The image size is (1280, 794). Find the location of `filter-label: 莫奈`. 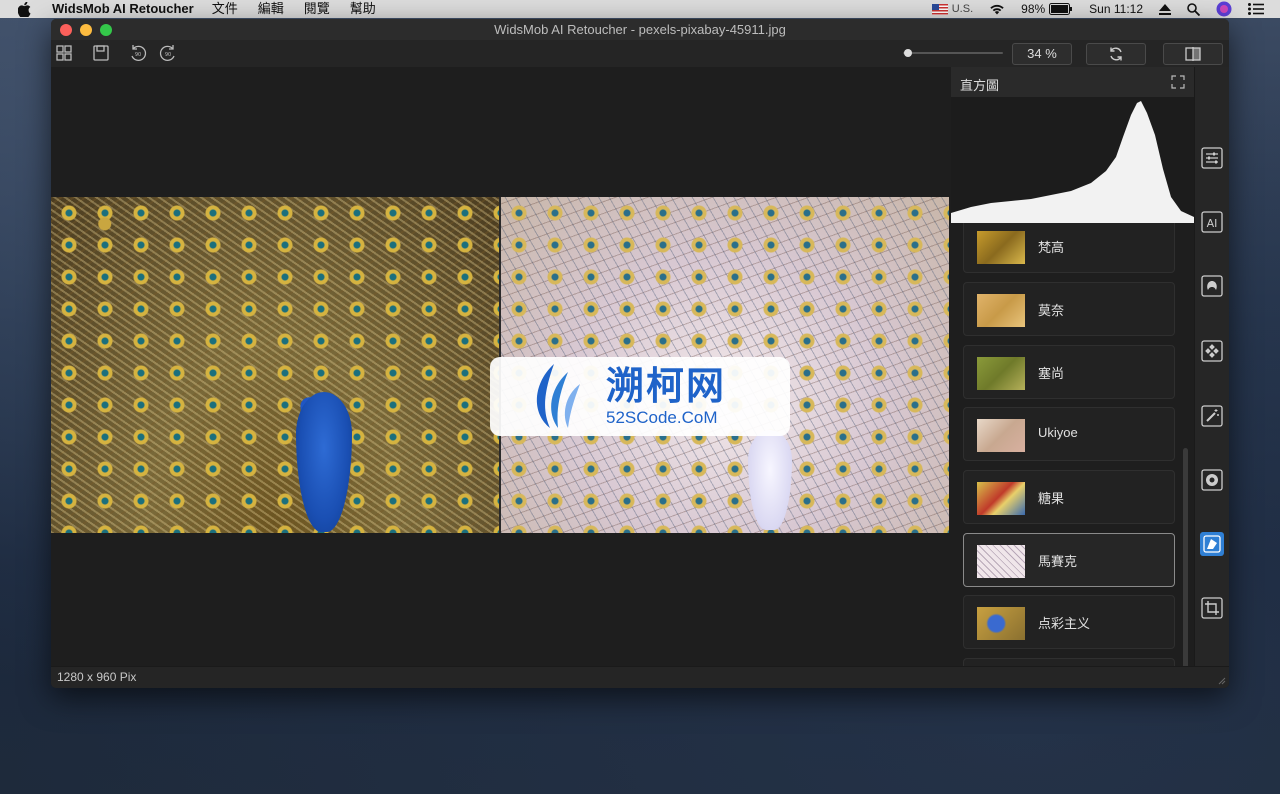

filter-label: 莫奈 is located at coordinates (1051, 310).